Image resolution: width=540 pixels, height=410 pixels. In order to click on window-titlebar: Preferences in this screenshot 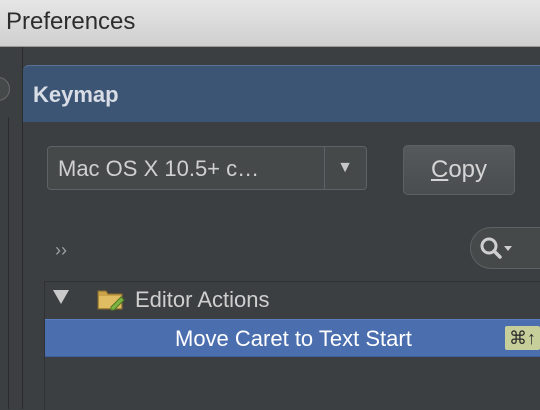, I will do `click(270, 23)`.